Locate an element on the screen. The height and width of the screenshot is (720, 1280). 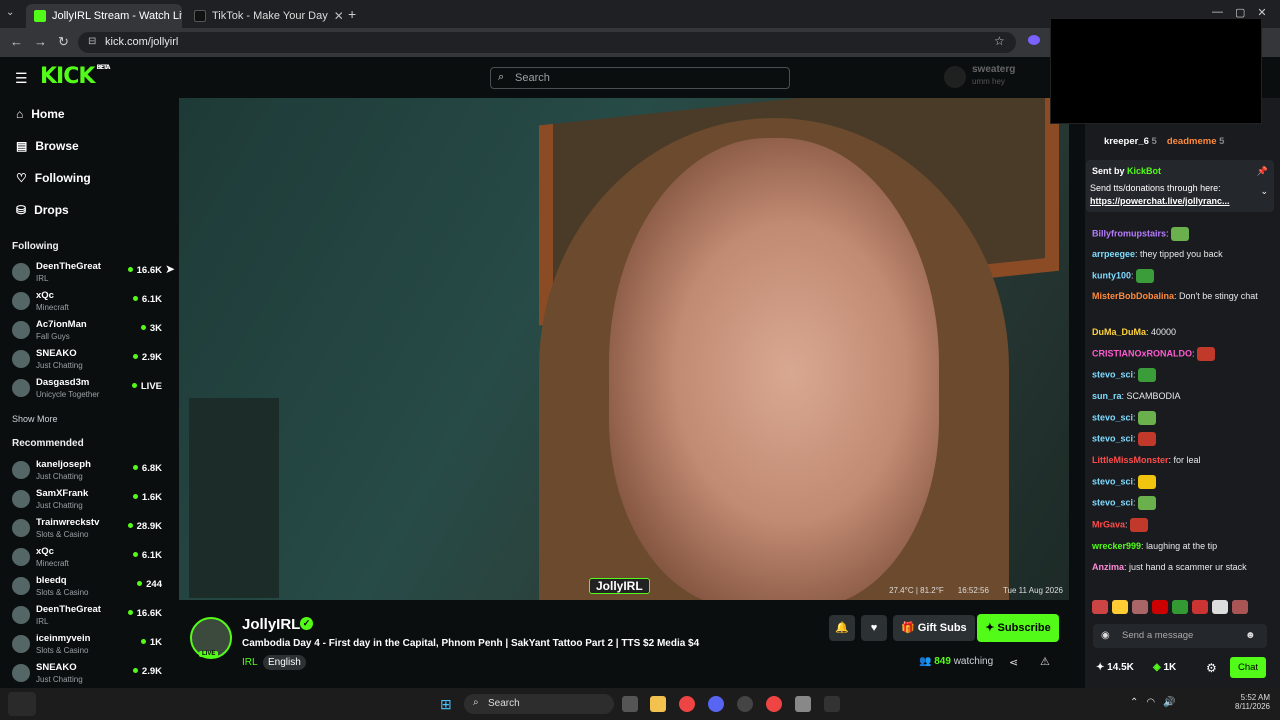
chat-username: CRISTIANOxRONALDO is located at coordinates (1142, 353).